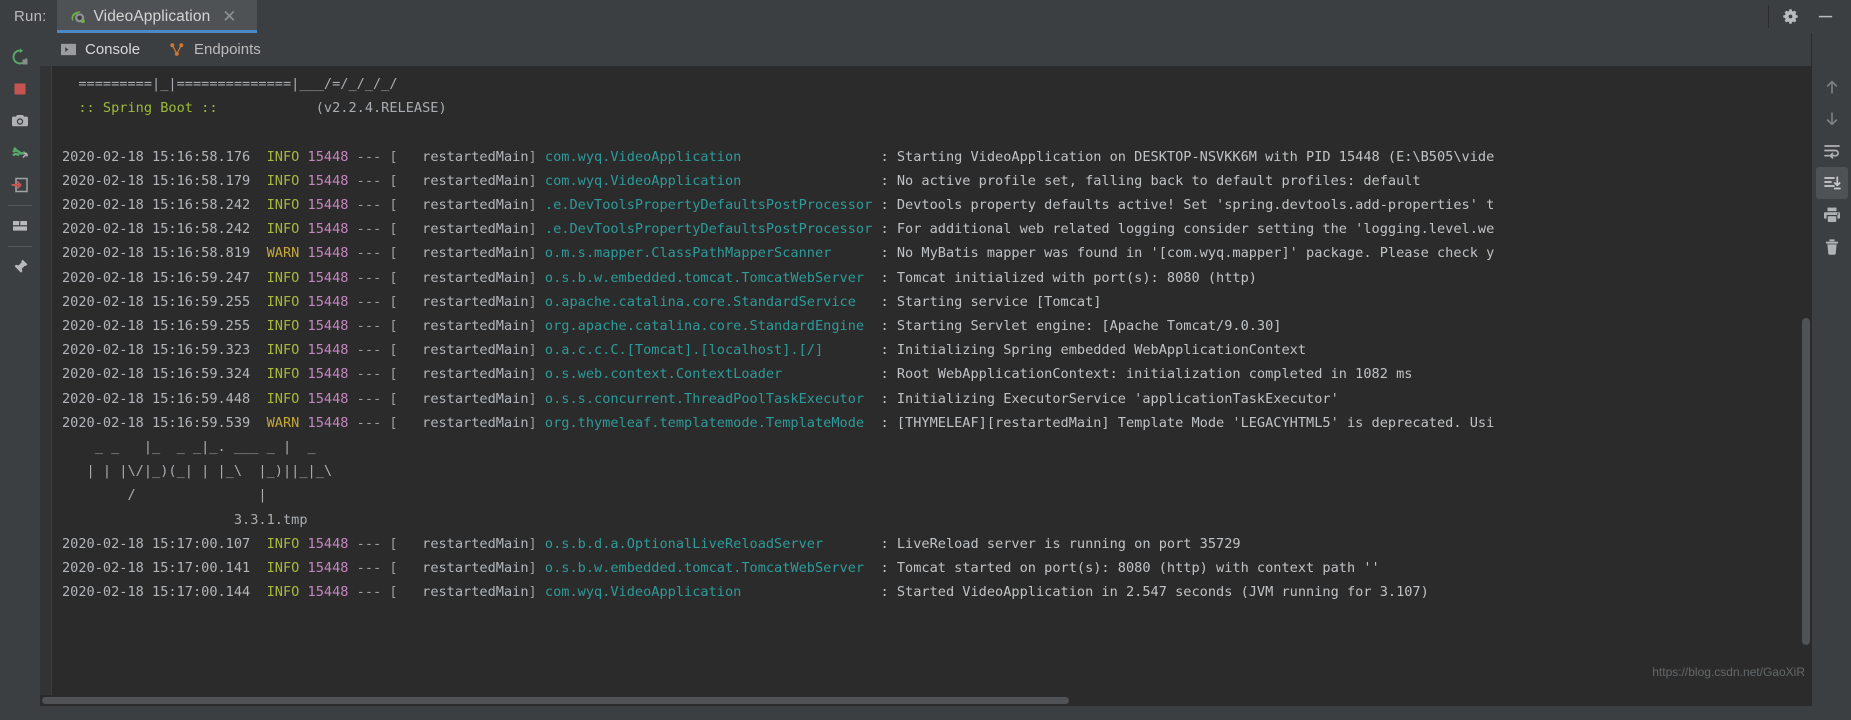  What do you see at coordinates (1806, 380) in the screenshot?
I see `console-vertical-scrollbar` at bounding box center [1806, 380].